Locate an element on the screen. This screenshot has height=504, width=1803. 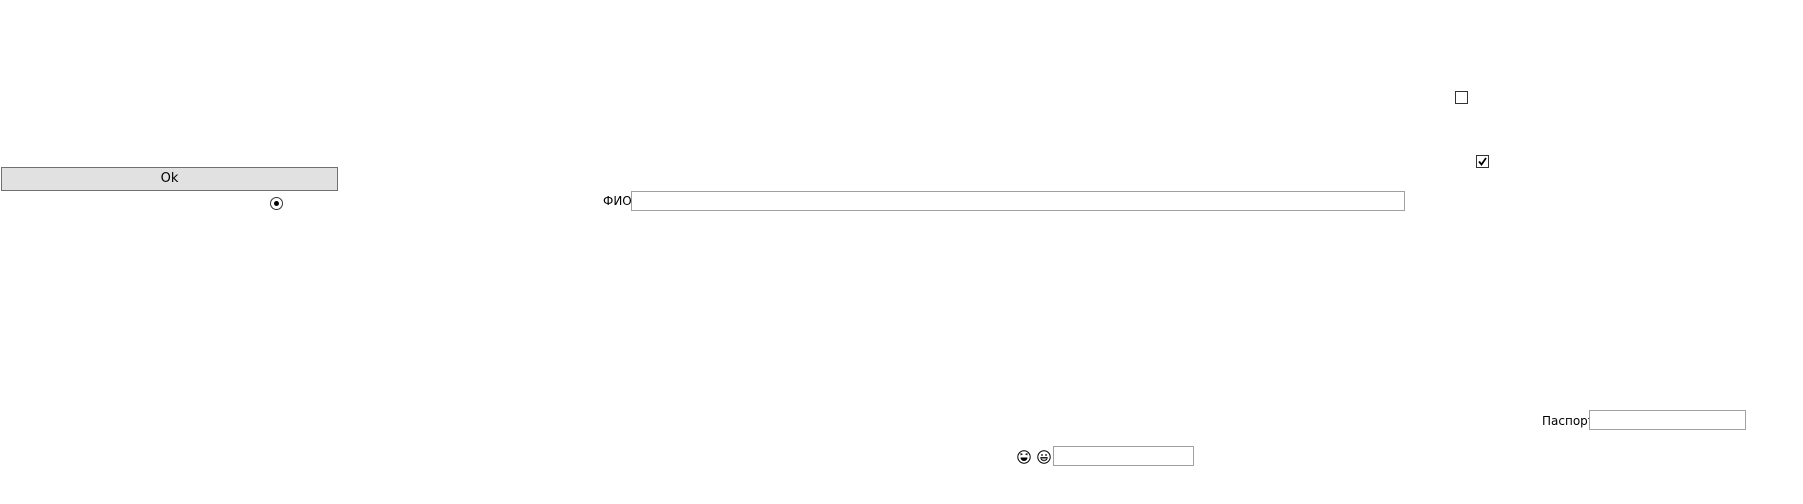
radio-selected-dot is located at coordinates (276, 203).